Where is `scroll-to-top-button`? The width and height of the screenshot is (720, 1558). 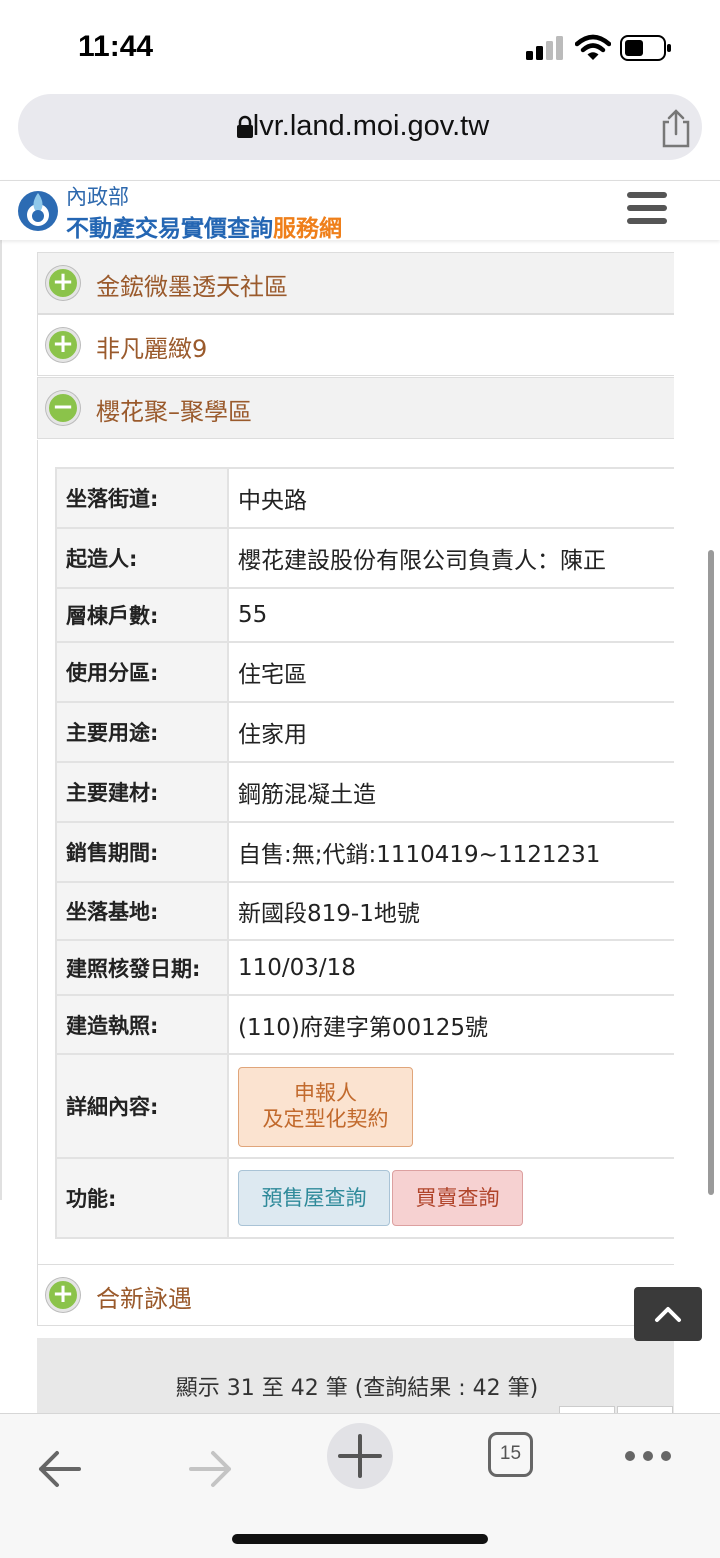
scroll-to-top-button is located at coordinates (668, 1314).